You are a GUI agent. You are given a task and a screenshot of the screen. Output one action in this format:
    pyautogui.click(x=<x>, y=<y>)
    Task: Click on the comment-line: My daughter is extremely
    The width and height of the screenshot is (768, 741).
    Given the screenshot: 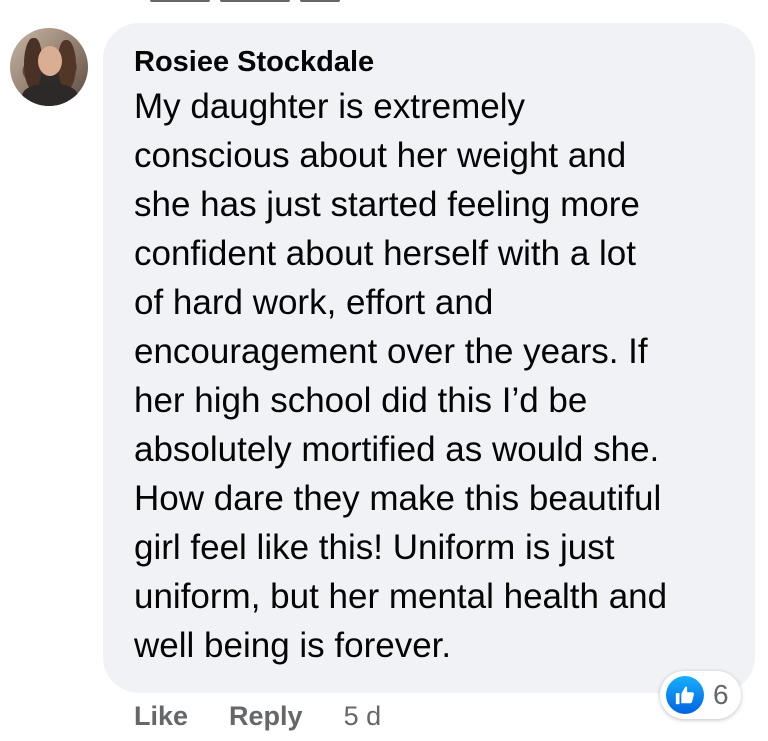 What is the action you would take?
    pyautogui.click(x=329, y=106)
    